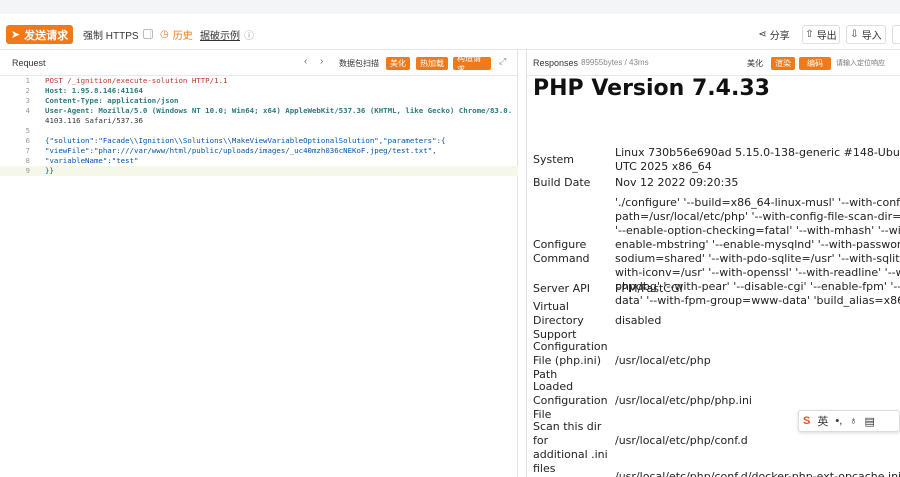 The image size is (900, 477). What do you see at coordinates (259, 171) in the screenshot?
I see `code-line-active: 9 }}` at bounding box center [259, 171].